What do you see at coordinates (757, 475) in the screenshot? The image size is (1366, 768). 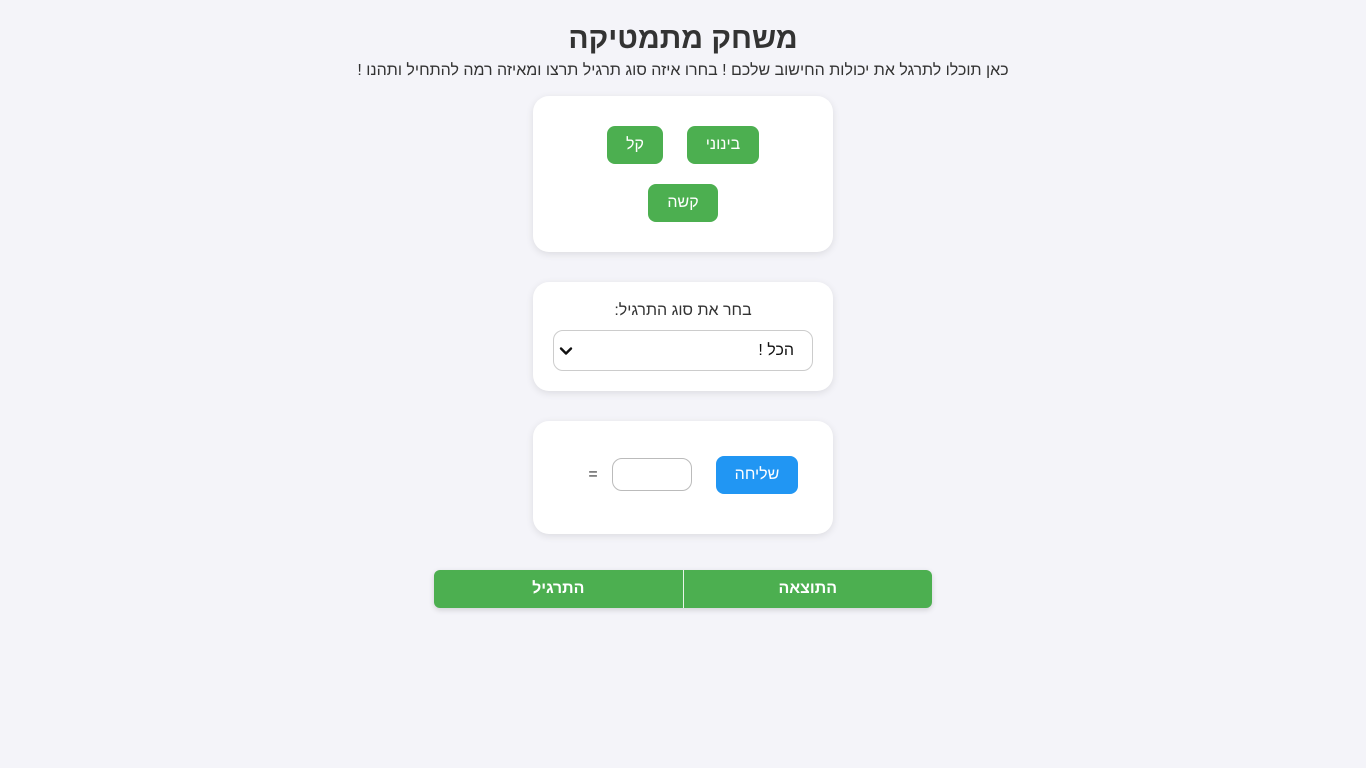 I see `send-button: שליחה` at bounding box center [757, 475].